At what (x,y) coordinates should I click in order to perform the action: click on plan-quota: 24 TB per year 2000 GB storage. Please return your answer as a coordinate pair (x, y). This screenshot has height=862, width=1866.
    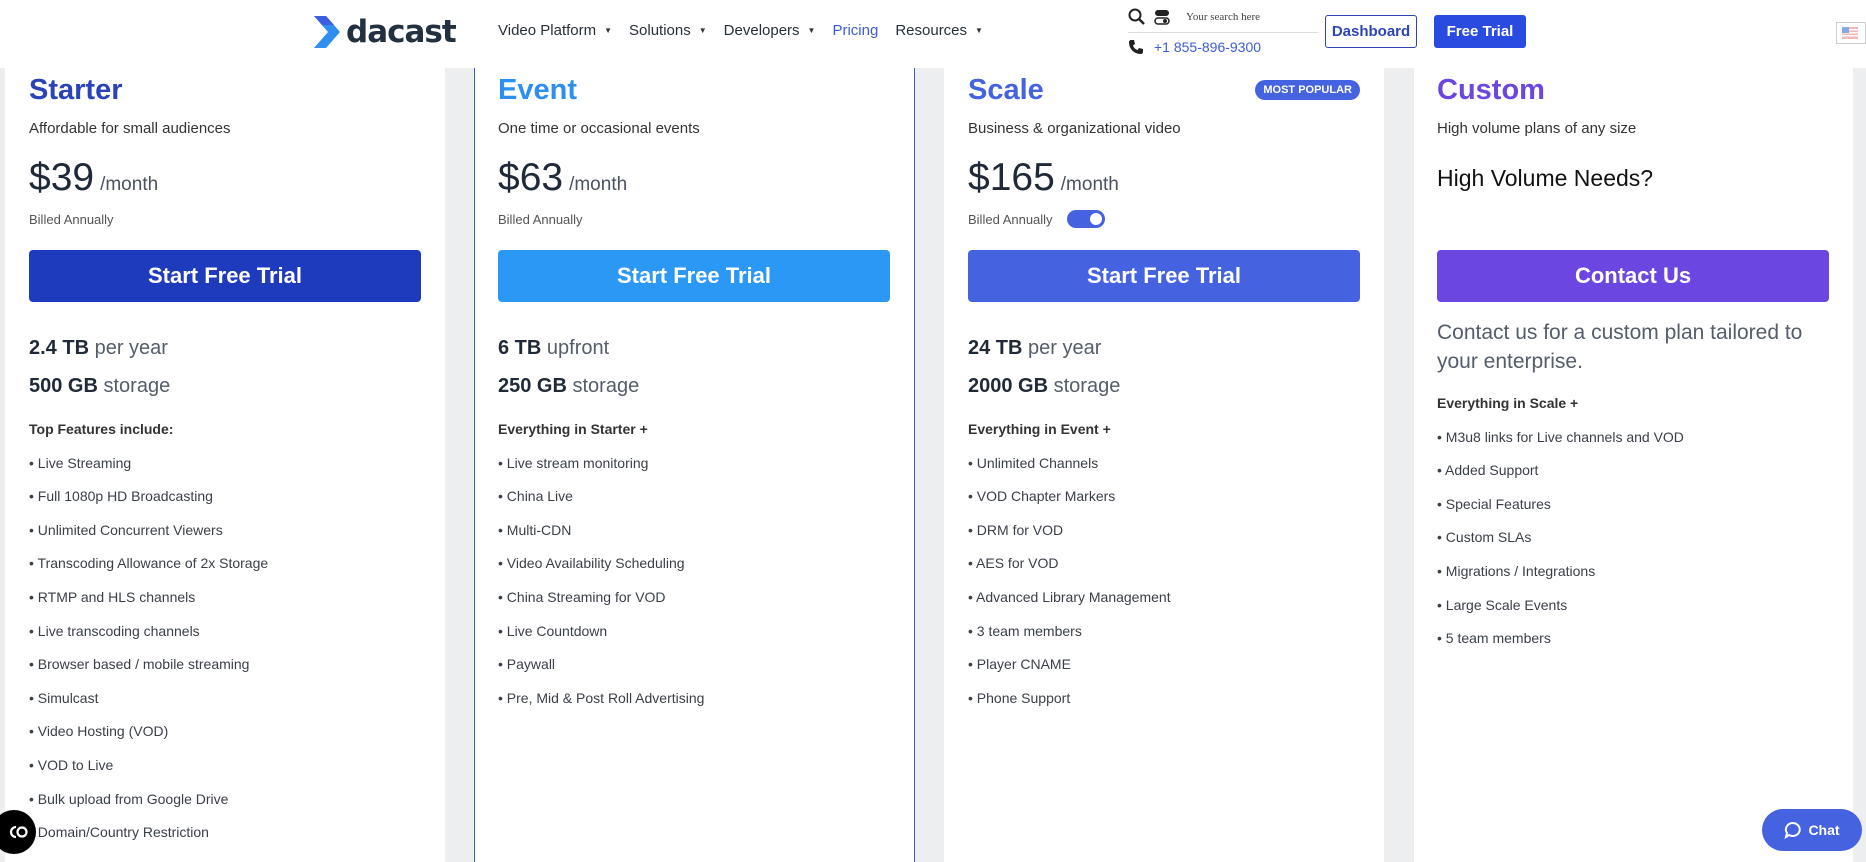
    Looking at the image, I should click on (1164, 367).